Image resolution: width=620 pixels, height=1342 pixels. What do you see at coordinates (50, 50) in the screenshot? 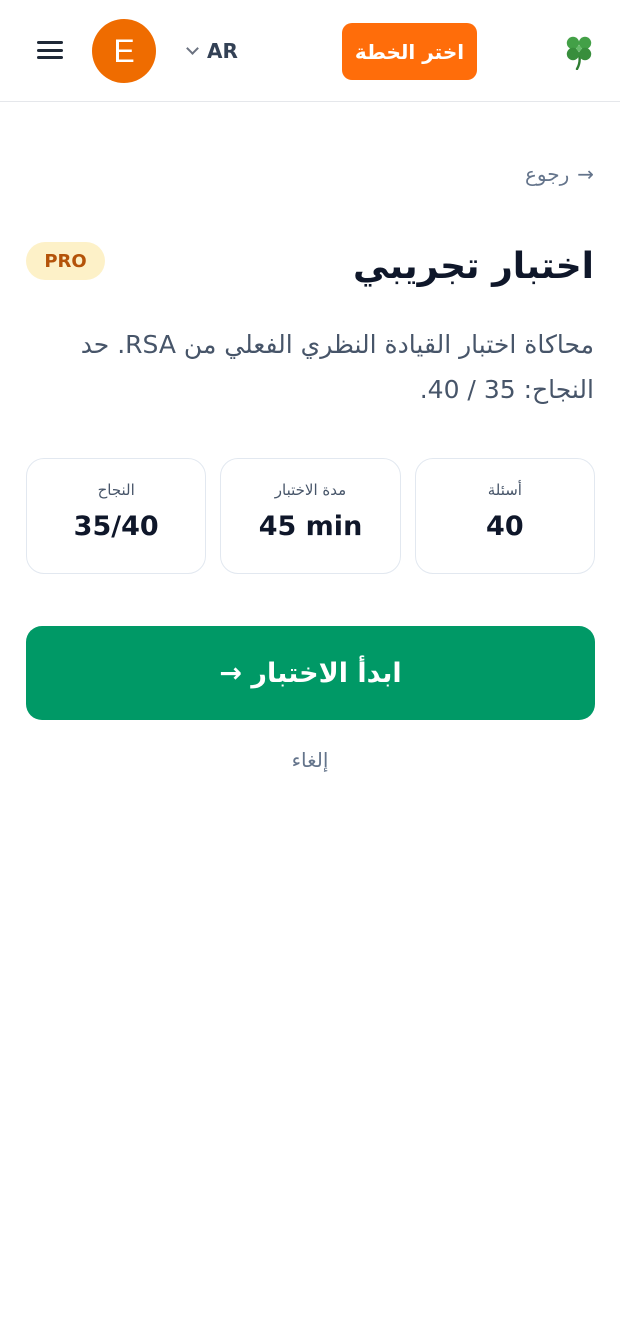
I see `hamburger-menu-icon` at bounding box center [50, 50].